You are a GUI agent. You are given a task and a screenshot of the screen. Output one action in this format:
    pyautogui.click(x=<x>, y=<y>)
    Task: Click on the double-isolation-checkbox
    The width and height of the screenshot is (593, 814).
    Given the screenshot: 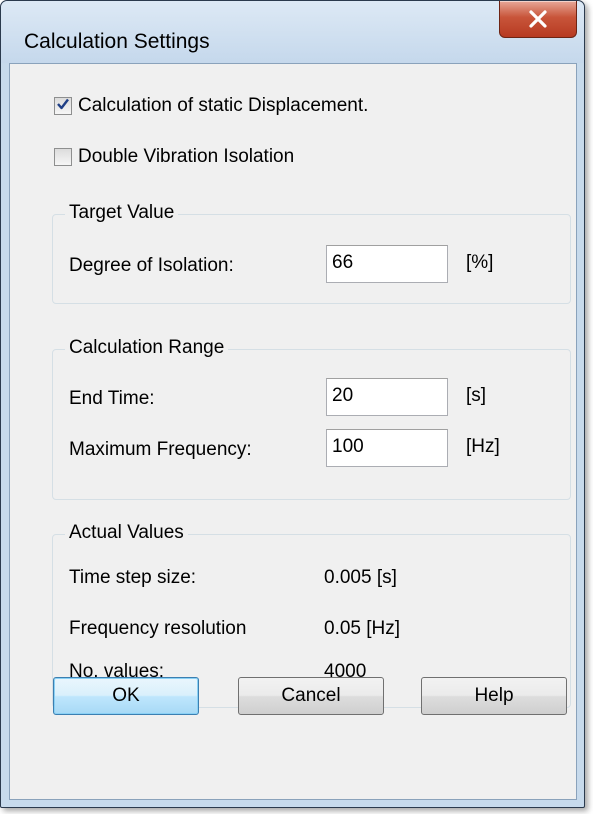 What is the action you would take?
    pyautogui.click(x=63, y=157)
    